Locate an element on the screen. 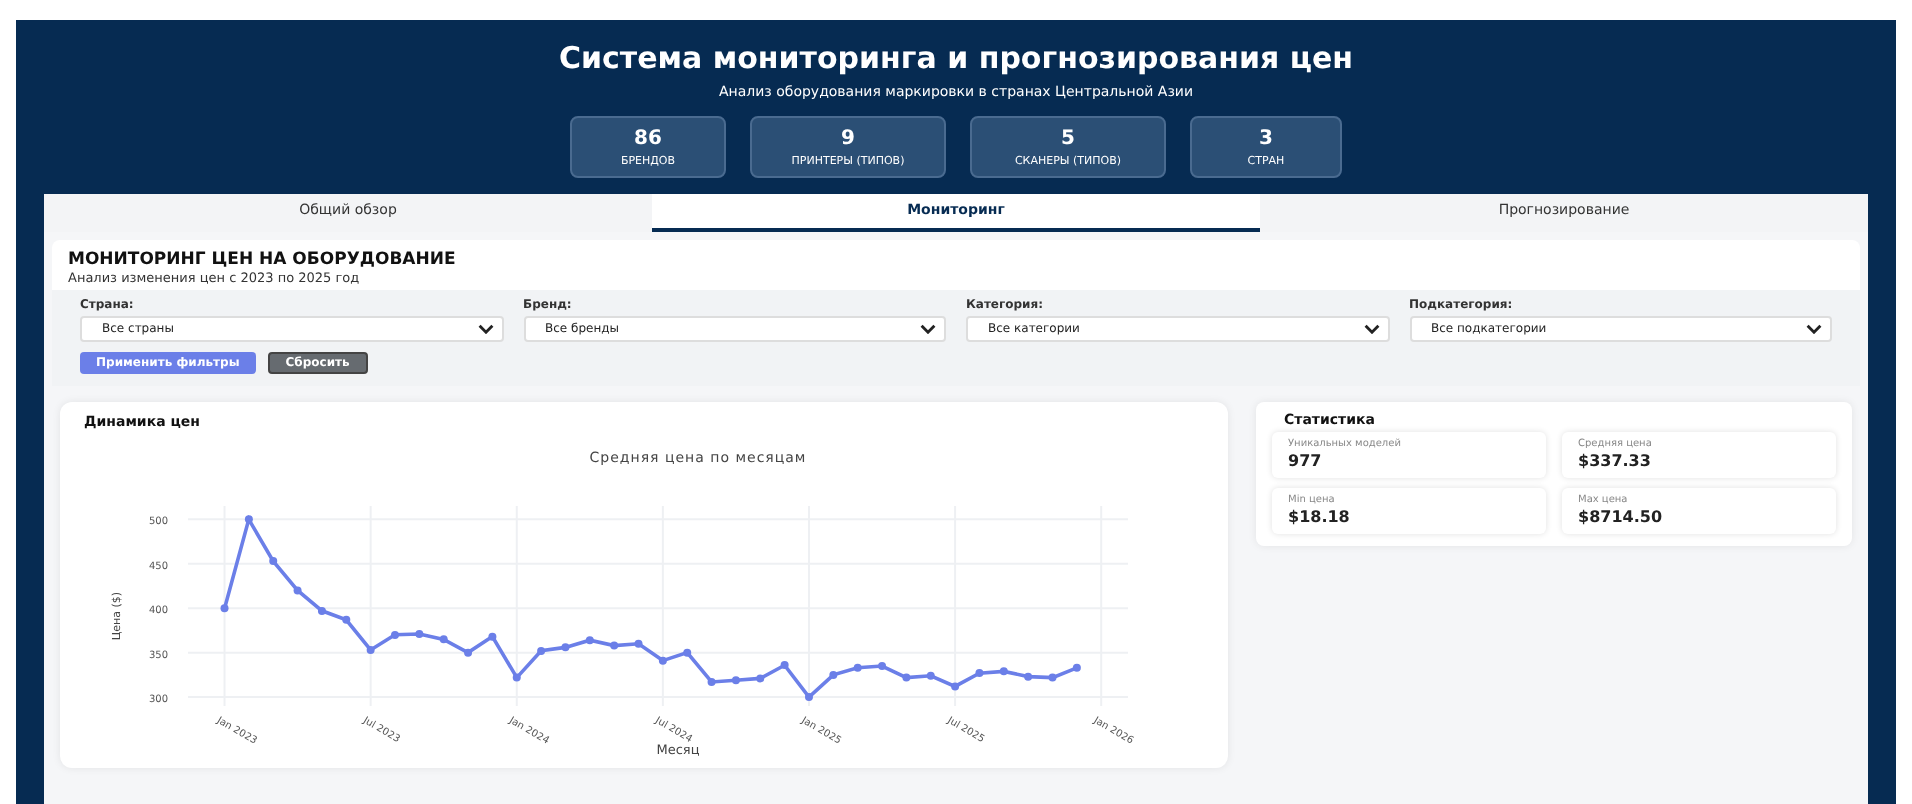 The height and width of the screenshot is (804, 1912). metric-value: $8714.50 is located at coordinates (1621, 517).